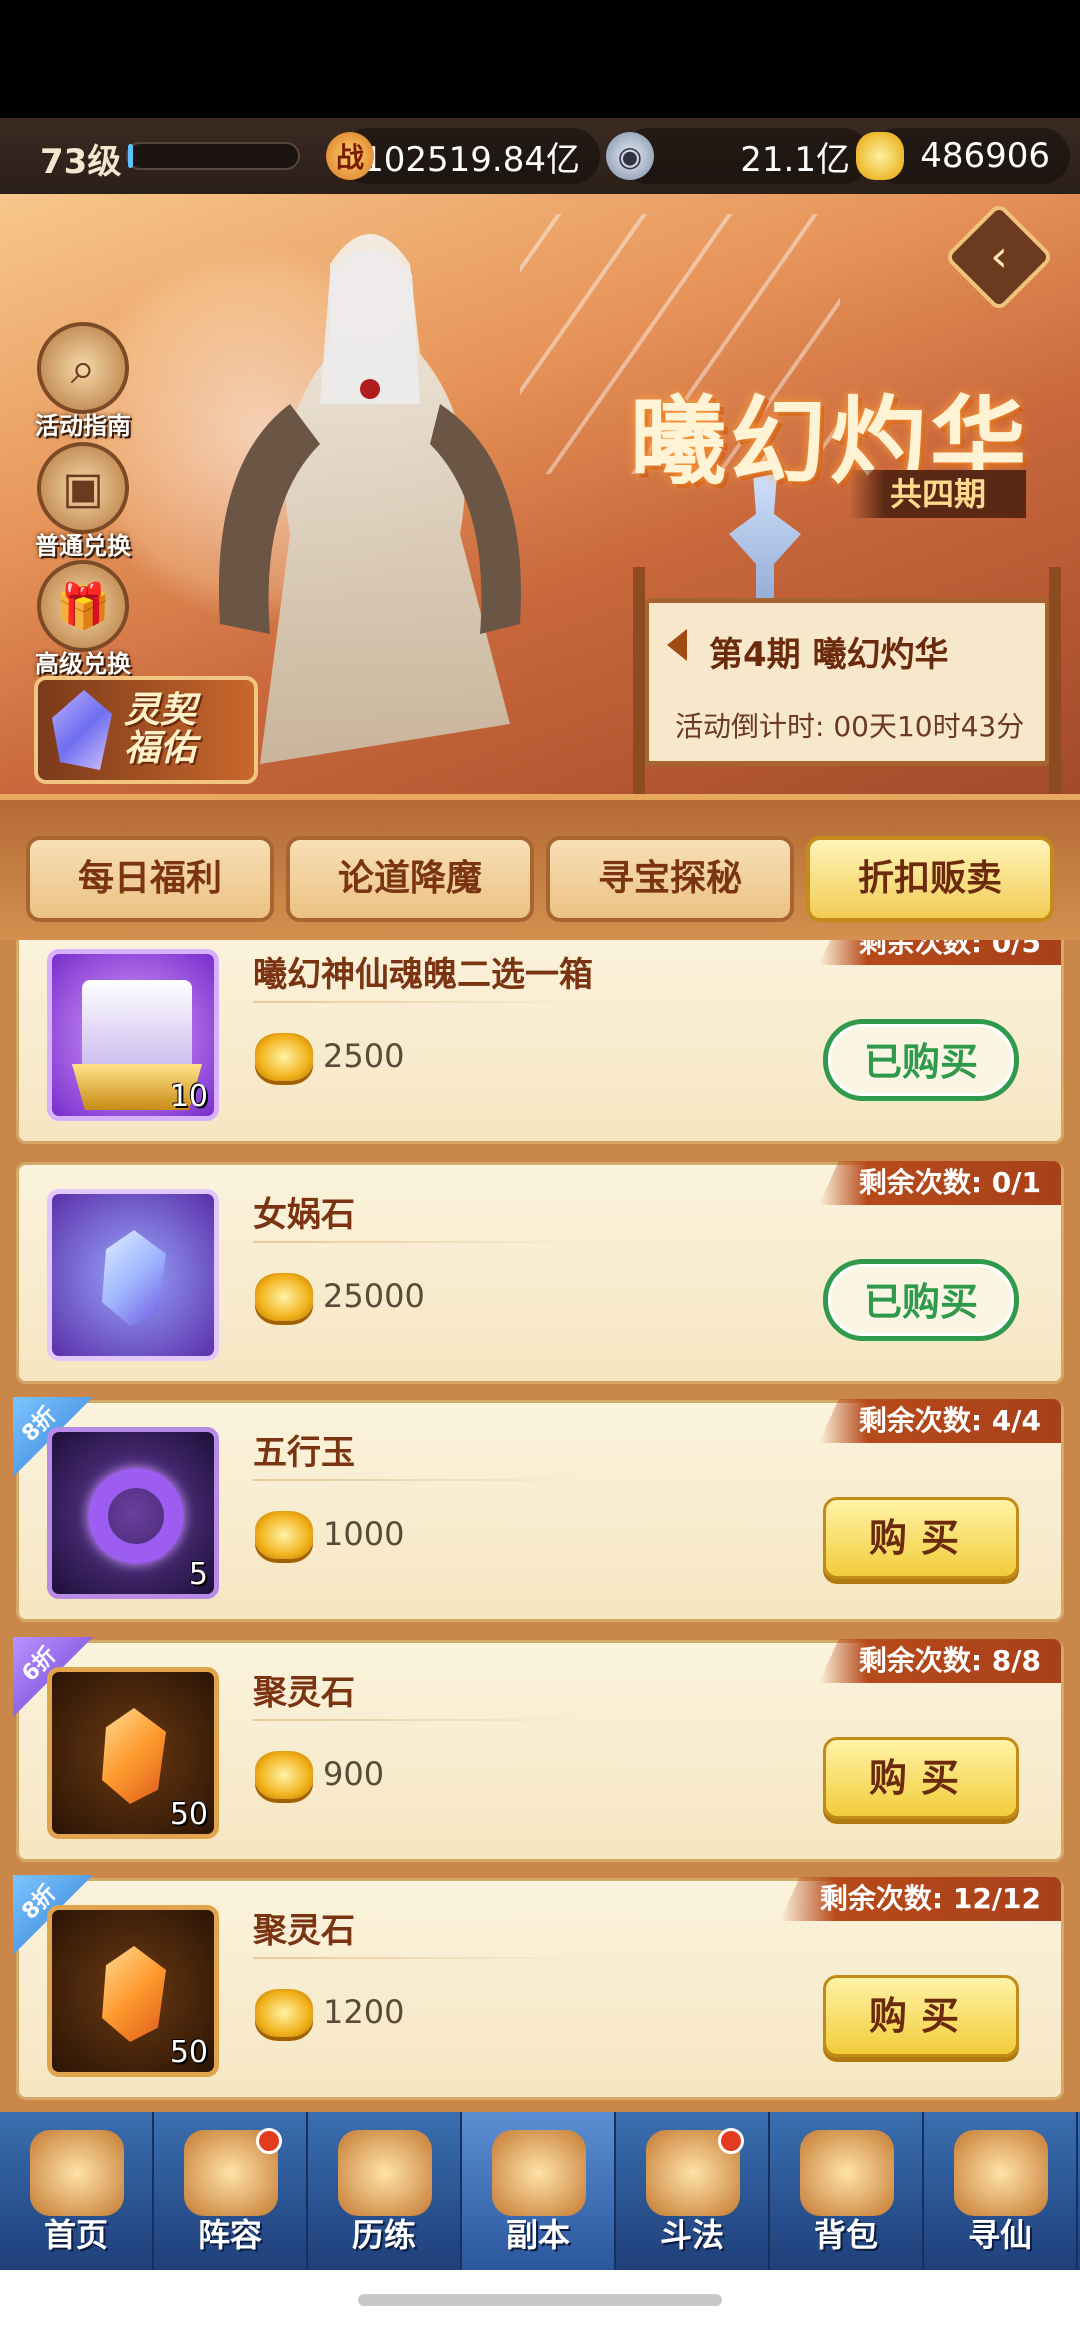 The height and width of the screenshot is (2338, 1080). What do you see at coordinates (83, 606) in the screenshot?
I see `gift-icon: 🎁` at bounding box center [83, 606].